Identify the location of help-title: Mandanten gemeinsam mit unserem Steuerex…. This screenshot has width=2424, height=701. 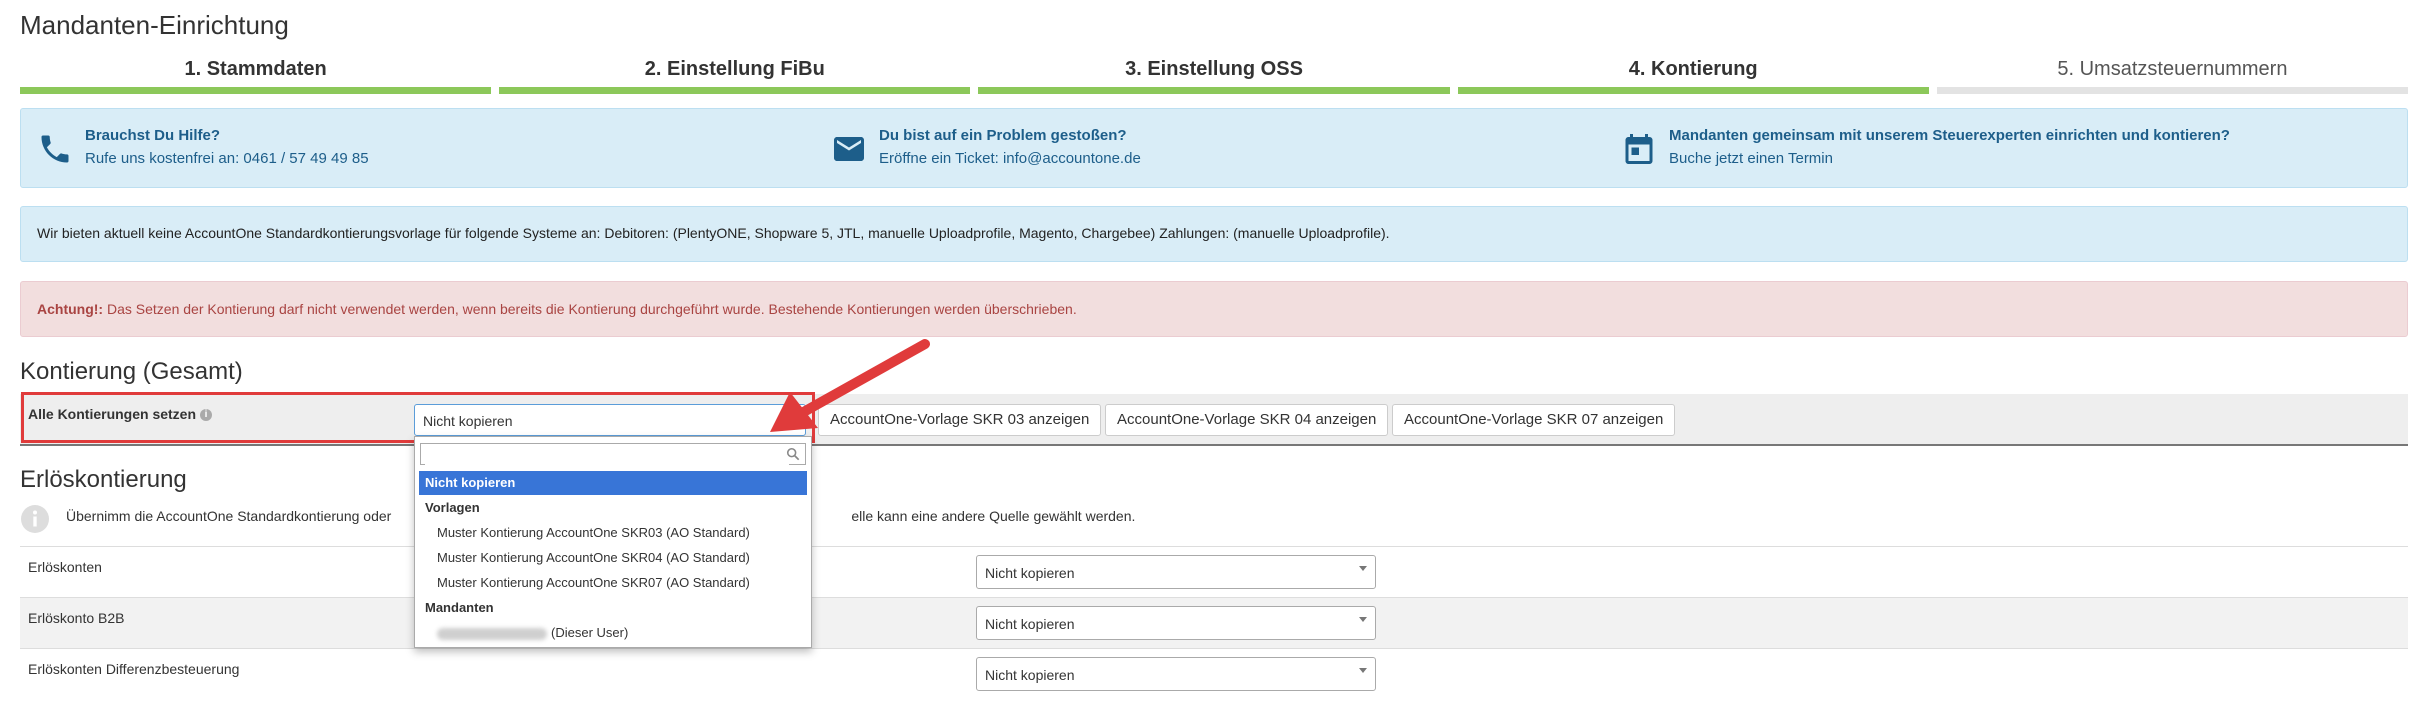
(1949, 135).